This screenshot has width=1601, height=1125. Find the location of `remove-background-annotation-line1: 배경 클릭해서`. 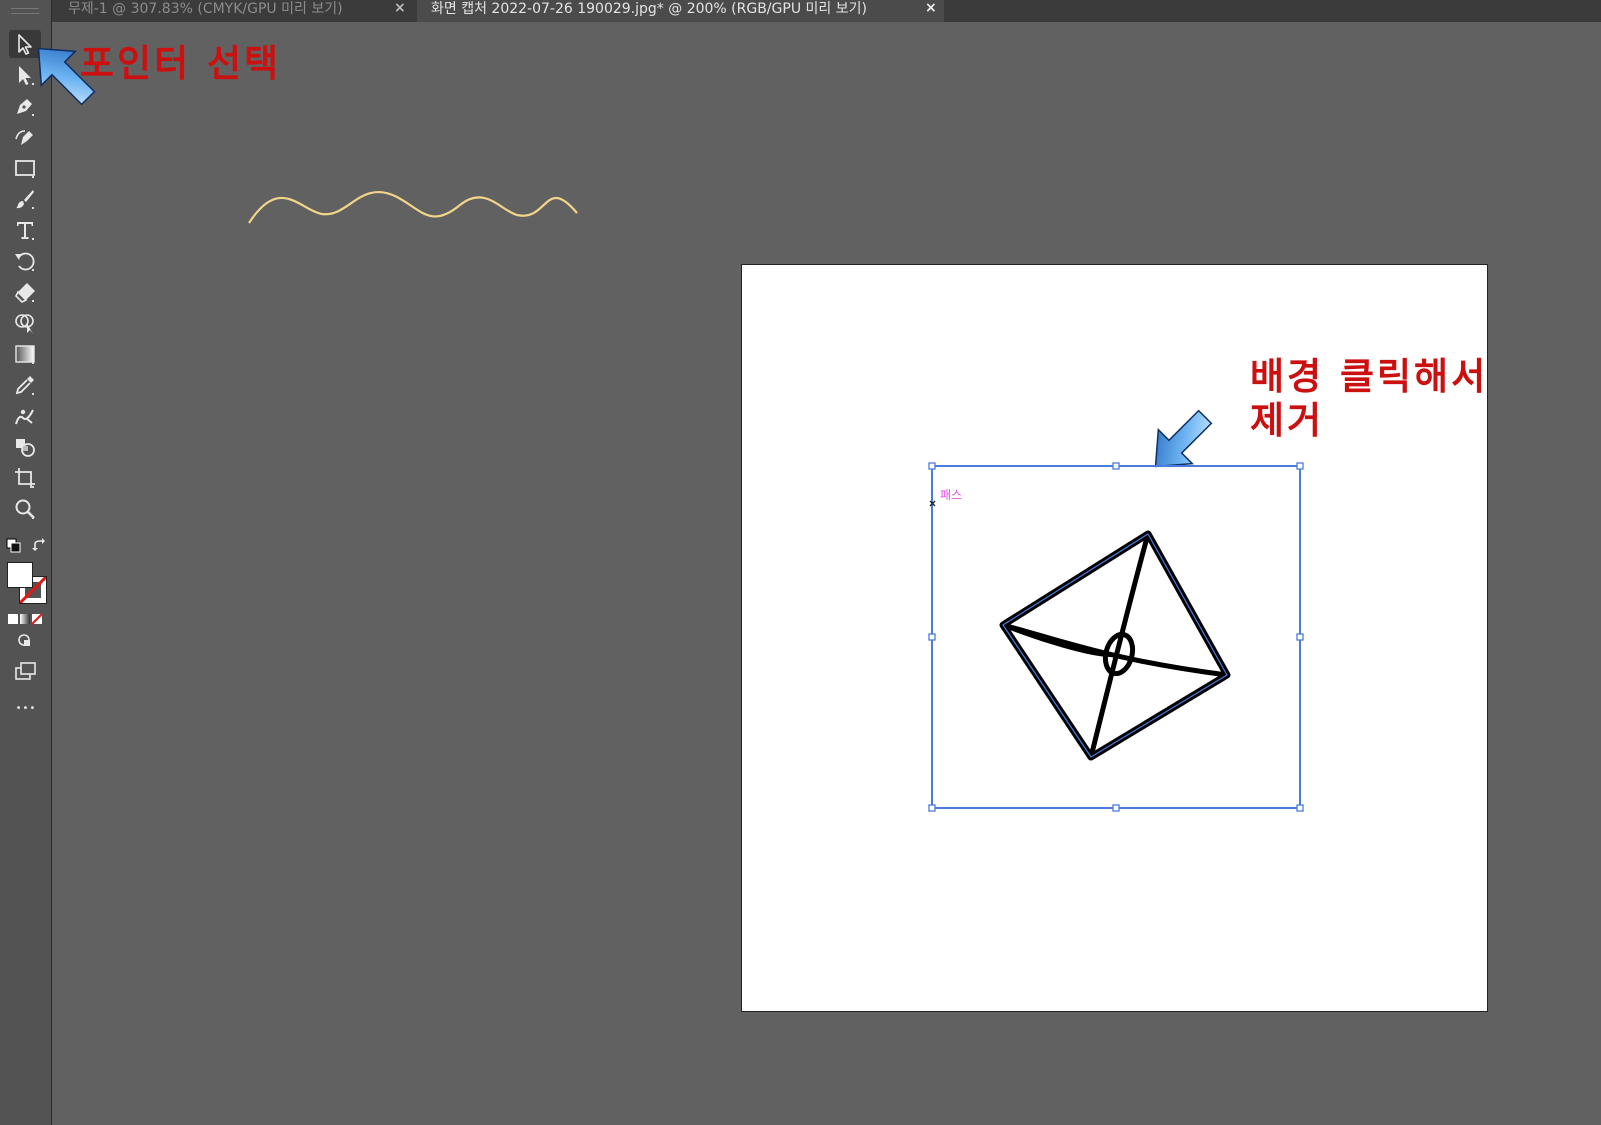

remove-background-annotation-line1: 배경 클릭해서 is located at coordinates (1369, 376).